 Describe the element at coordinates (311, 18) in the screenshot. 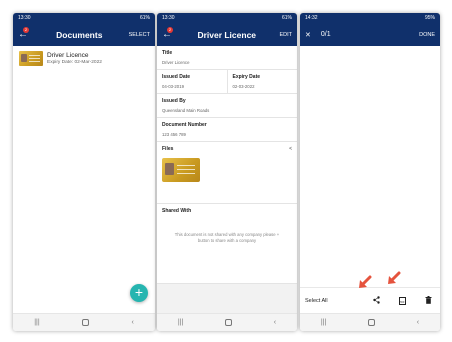

I see `status-time: 14:32` at that location.